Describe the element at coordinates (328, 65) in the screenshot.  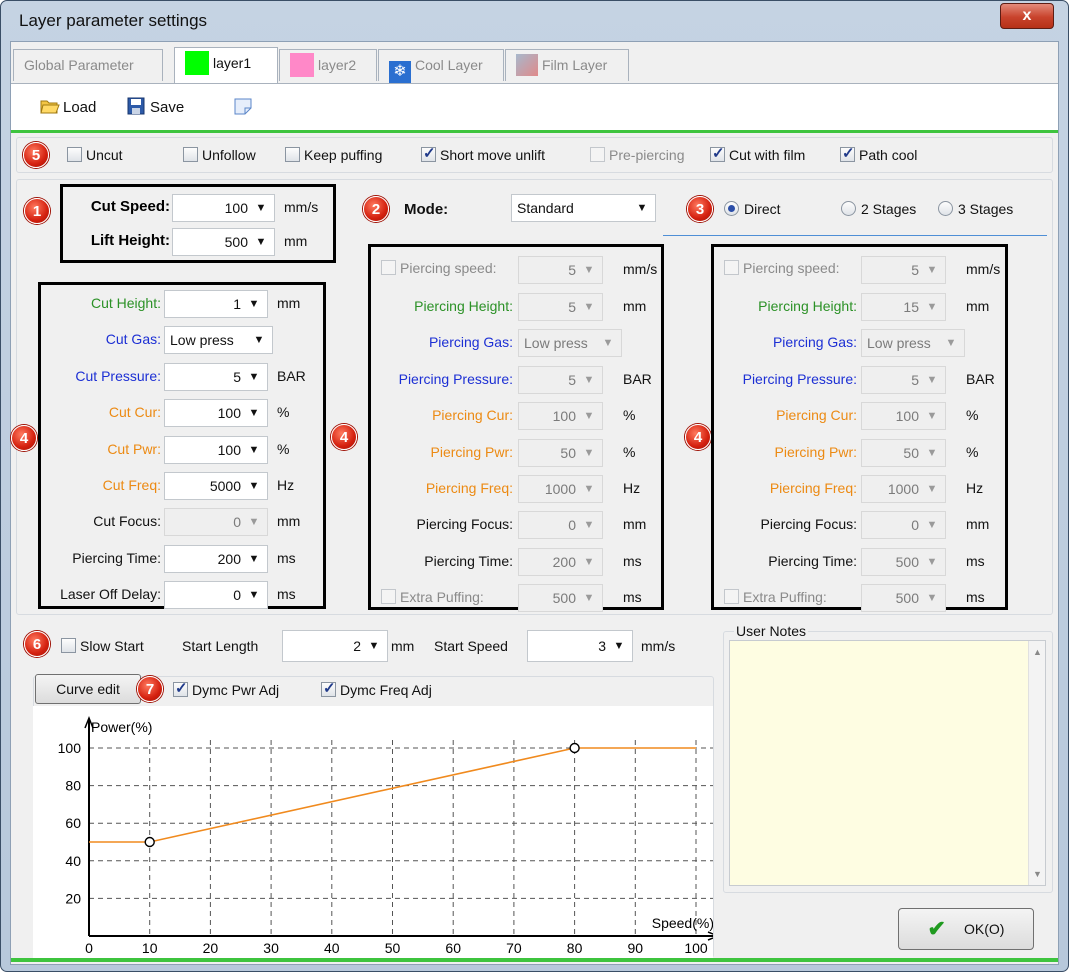
I see `tab-layer2: layer2` at that location.